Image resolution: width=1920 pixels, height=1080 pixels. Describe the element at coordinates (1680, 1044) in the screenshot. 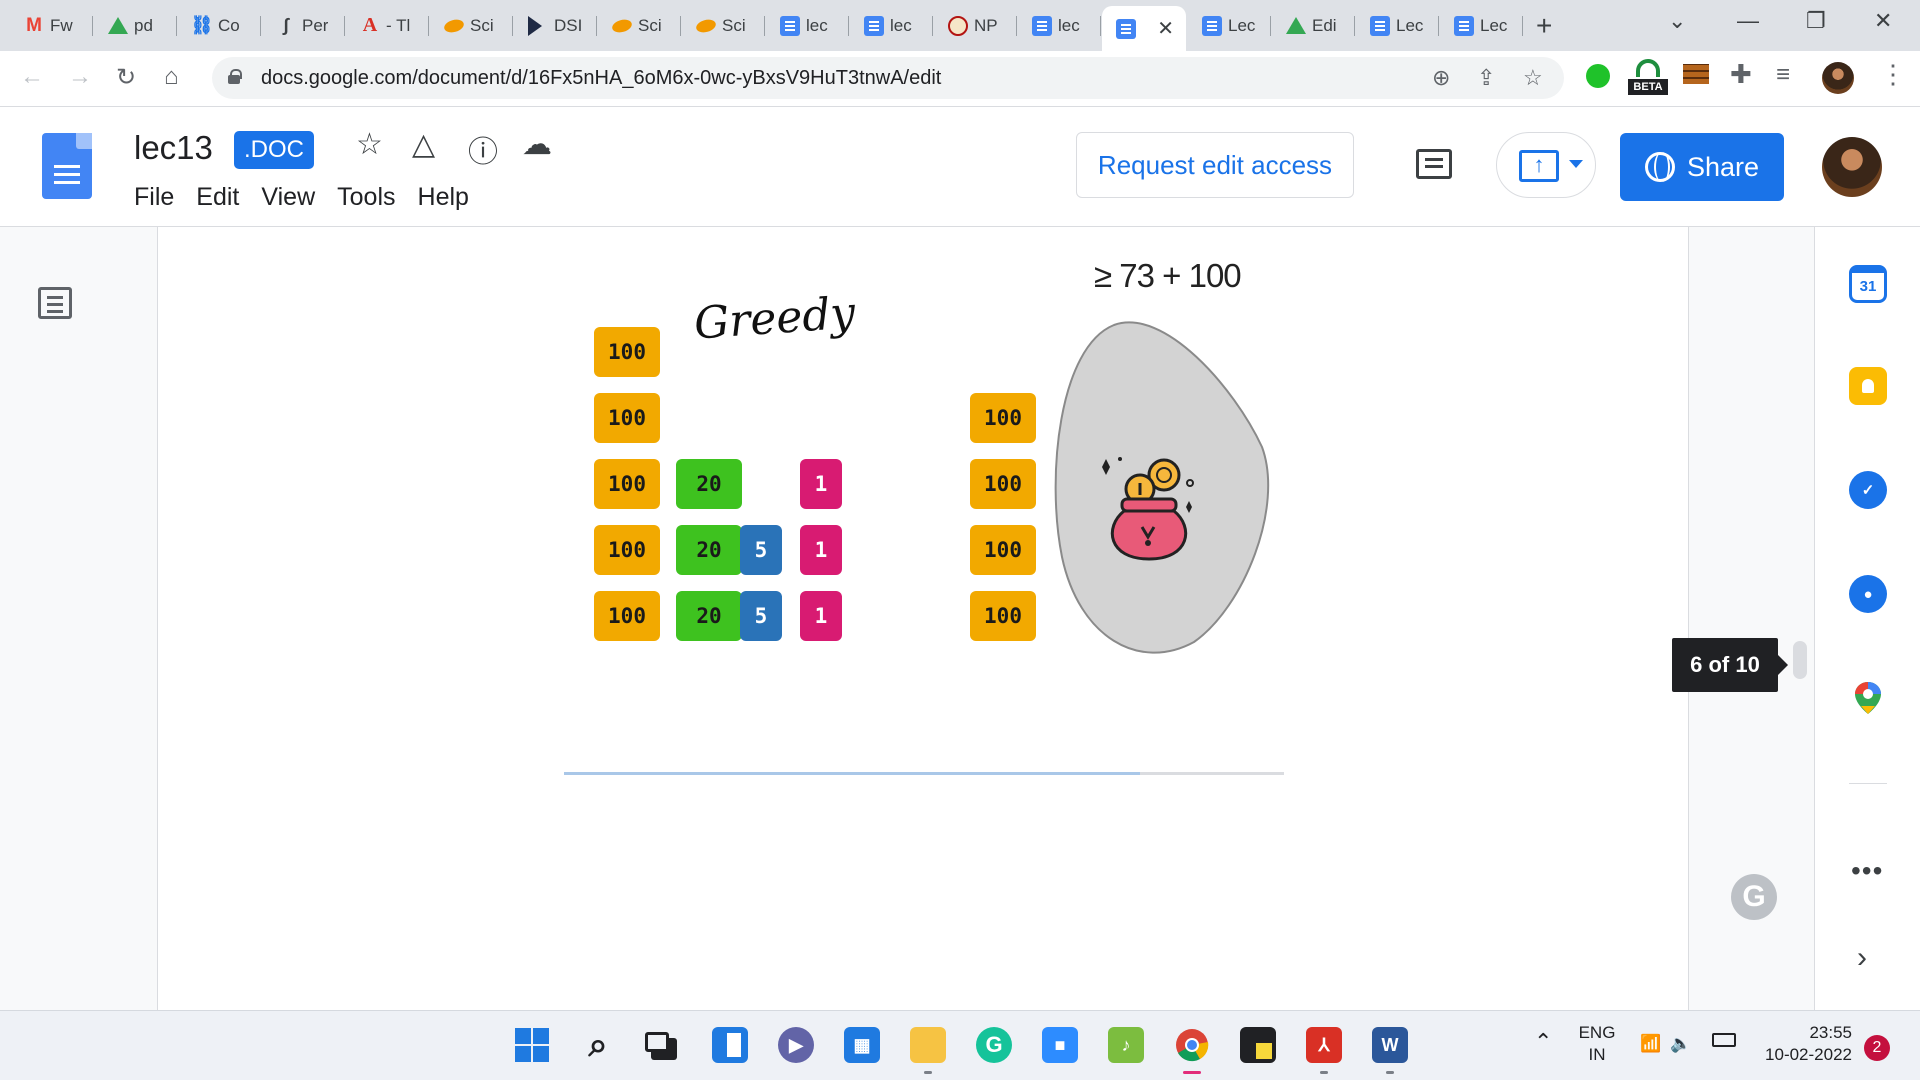

I see `volume-icon: 🔈` at that location.